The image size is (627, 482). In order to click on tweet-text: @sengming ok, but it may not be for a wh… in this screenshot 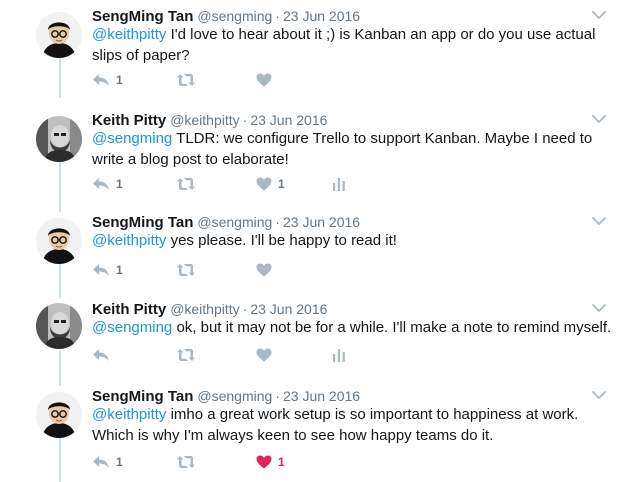, I will do `click(352, 327)`.